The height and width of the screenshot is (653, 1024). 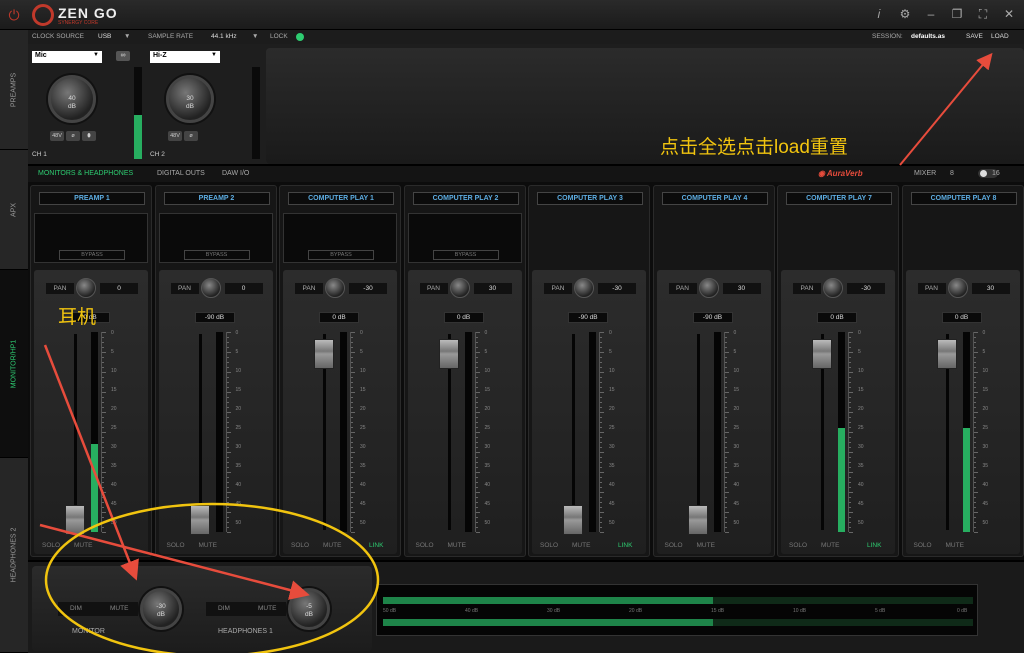 What do you see at coordinates (879, 14) in the screenshot?
I see `info-icon: 𝑖` at bounding box center [879, 14].